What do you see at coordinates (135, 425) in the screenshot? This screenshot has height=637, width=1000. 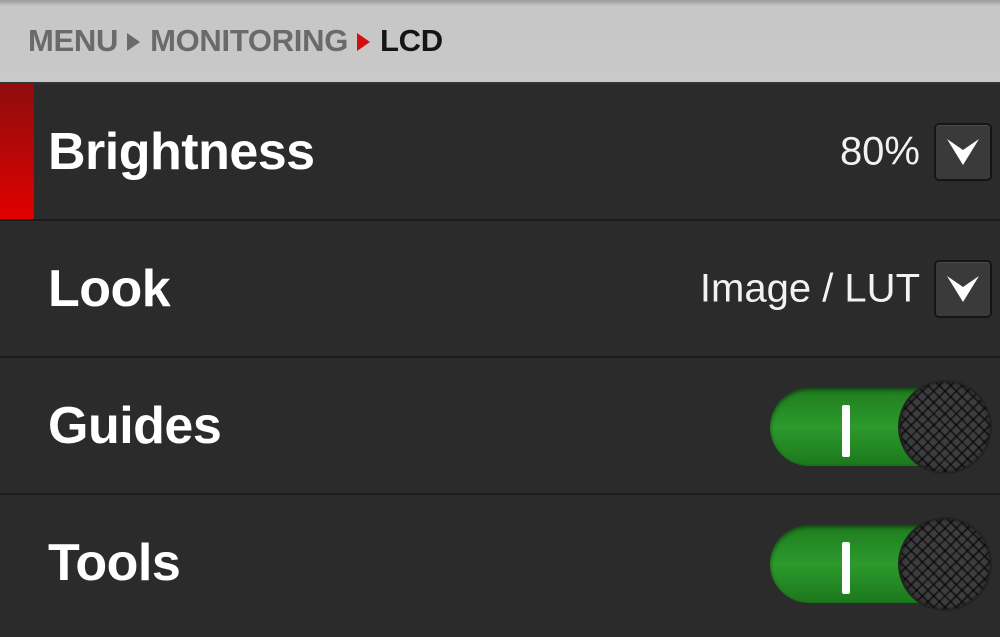 I see `setting-label: Guides` at bounding box center [135, 425].